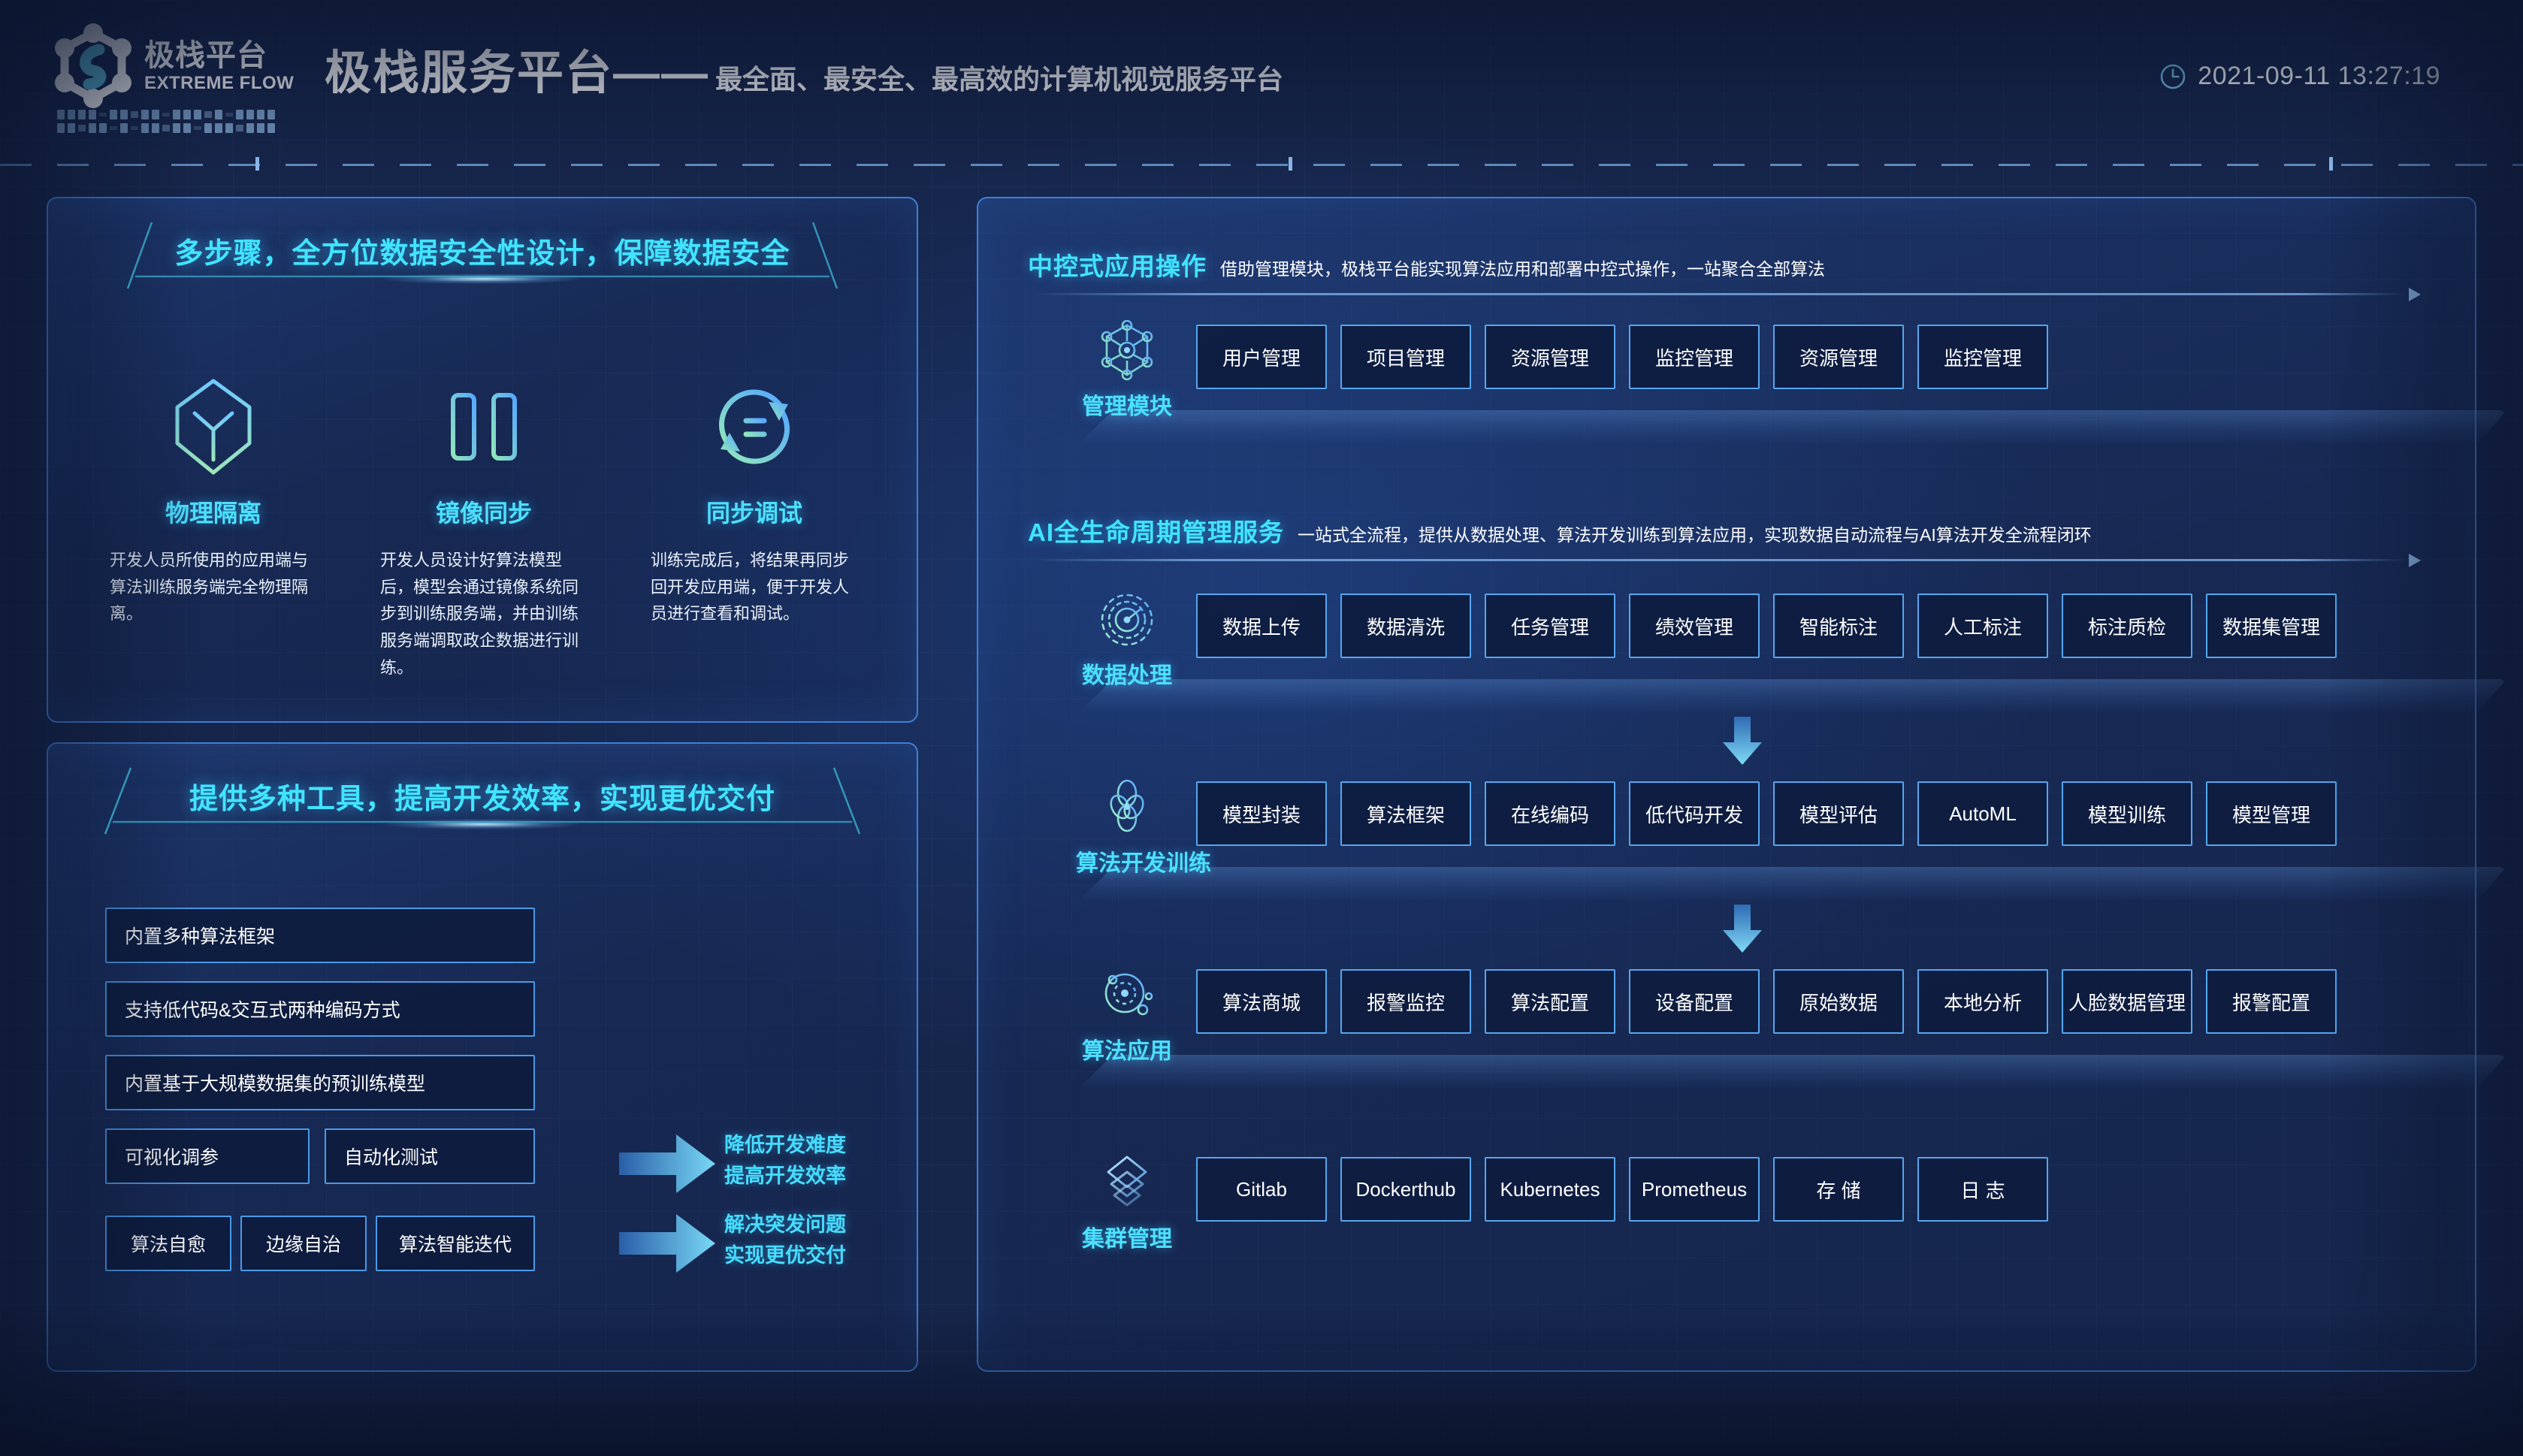 The image size is (2523, 1456). What do you see at coordinates (1550, 626) in the screenshot?
I see `chip-task-management: 任务管理` at bounding box center [1550, 626].